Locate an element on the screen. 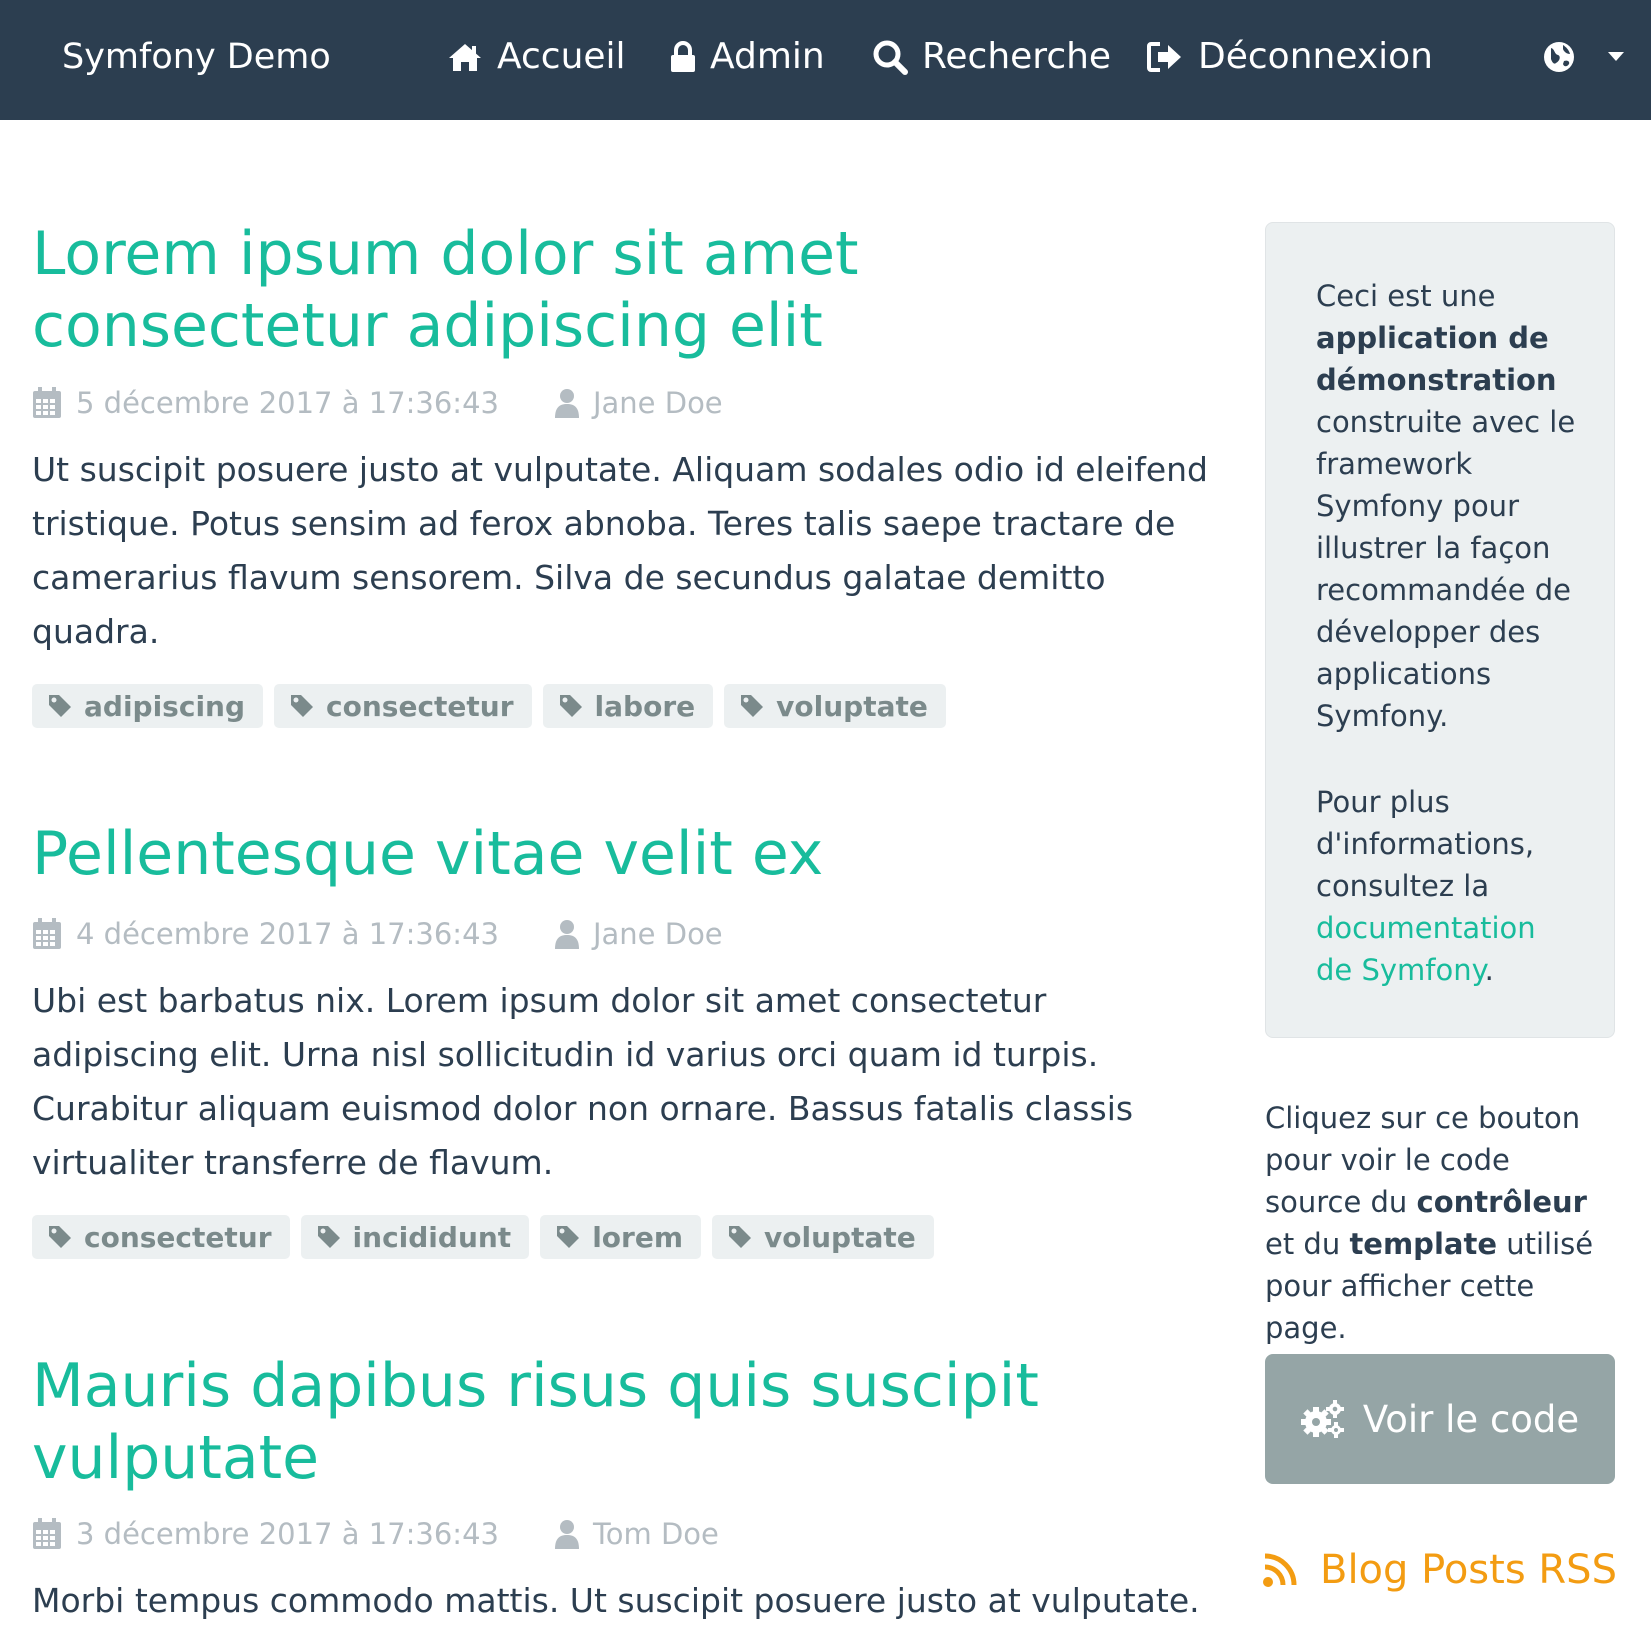  rss-icon is located at coordinates (1280, 1570).